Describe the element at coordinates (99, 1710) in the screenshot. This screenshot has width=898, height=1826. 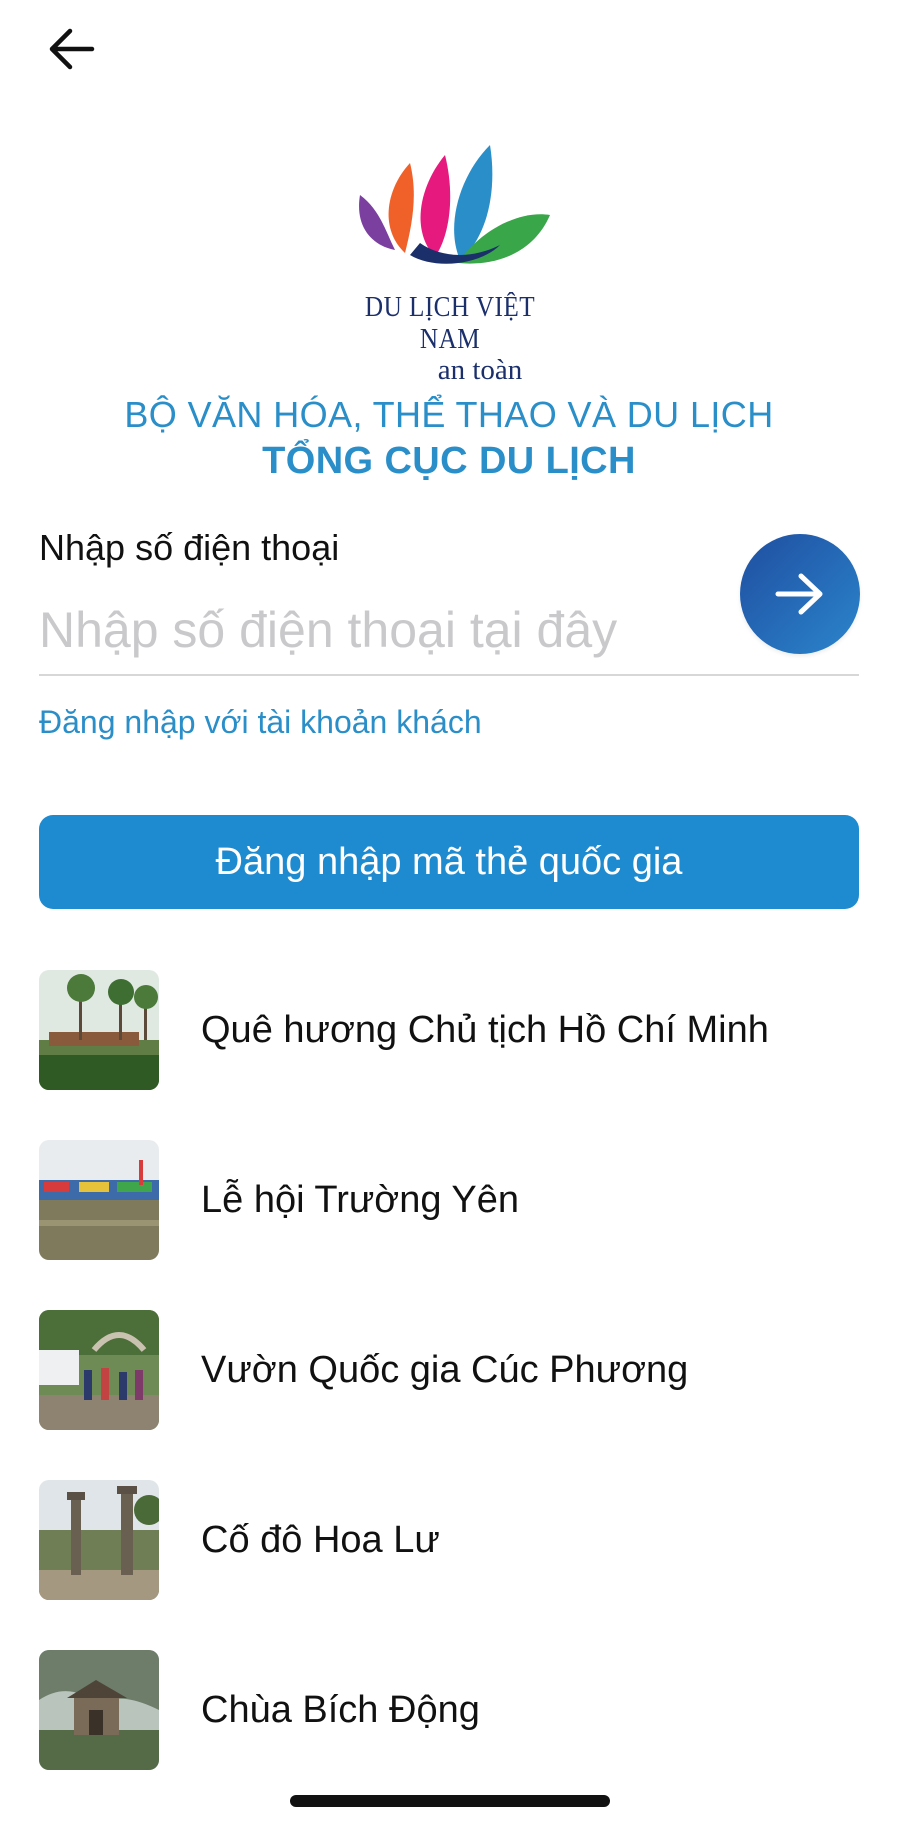
I see `pagoda-cliff-photo` at that location.